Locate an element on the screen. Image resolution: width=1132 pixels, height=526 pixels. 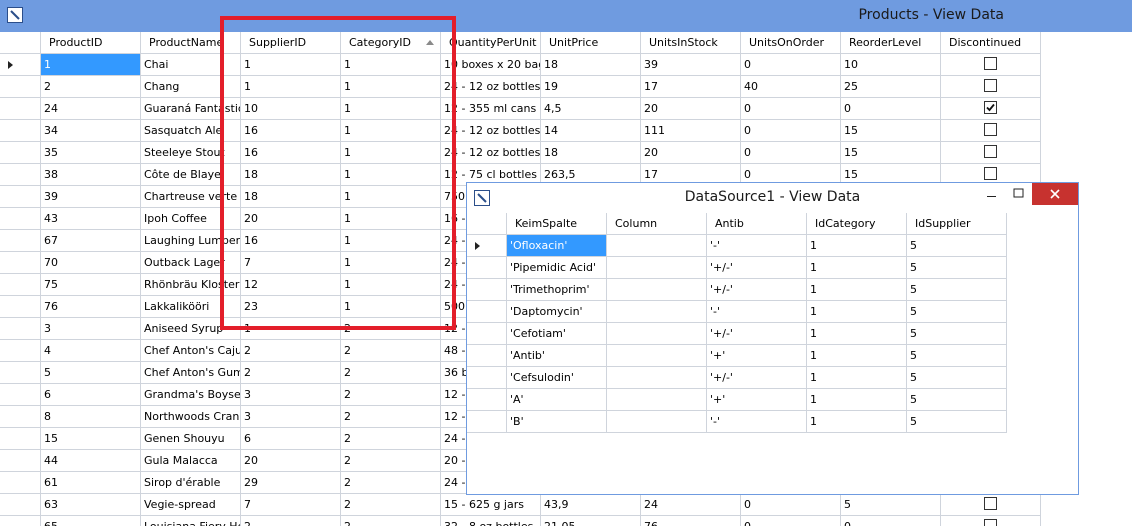
table-cell: 3 is located at coordinates (91, 329).